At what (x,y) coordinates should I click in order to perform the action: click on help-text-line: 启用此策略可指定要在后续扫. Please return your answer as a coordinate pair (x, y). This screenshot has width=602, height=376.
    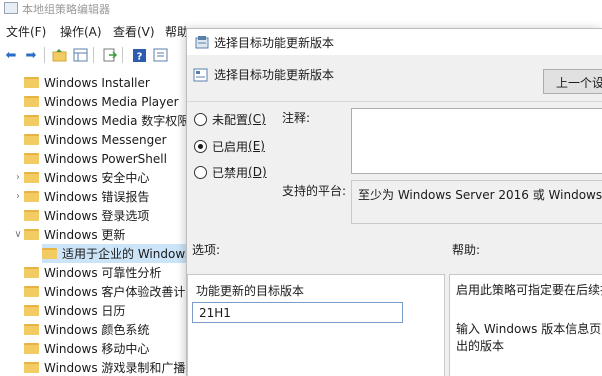
    Looking at the image, I should click on (529, 290).